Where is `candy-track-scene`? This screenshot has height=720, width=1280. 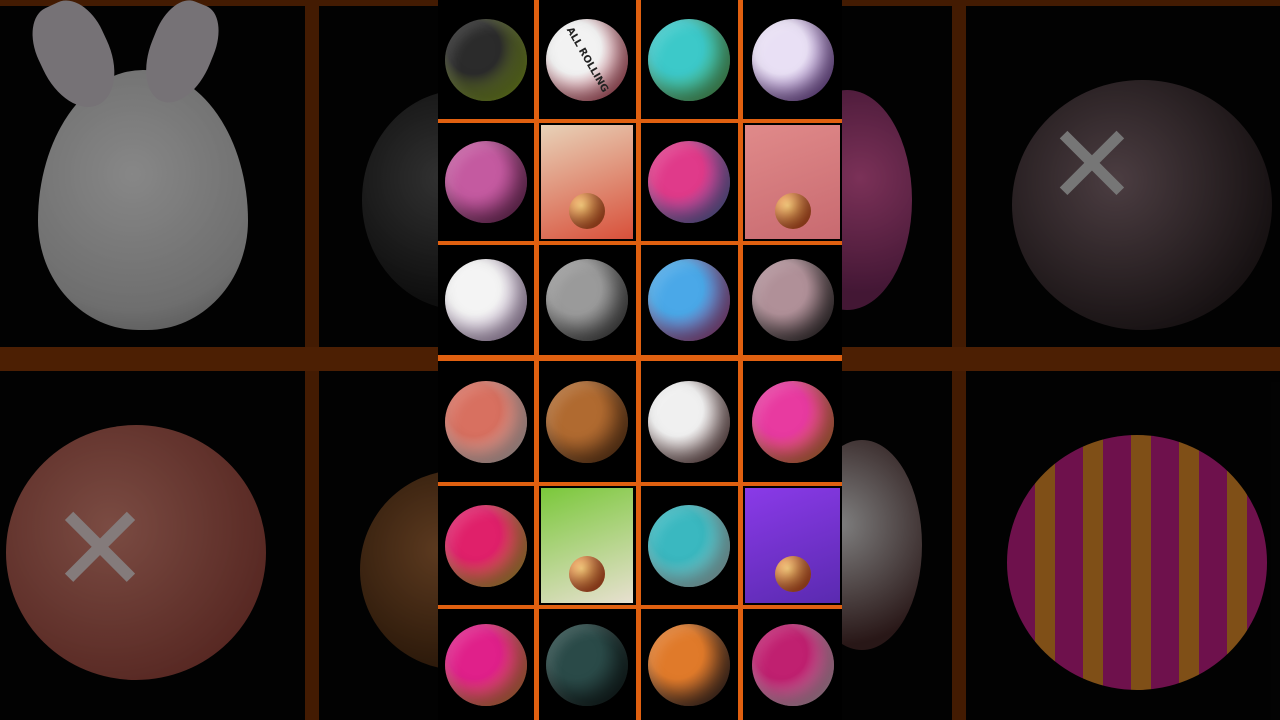
candy-track-scene is located at coordinates (587, 545).